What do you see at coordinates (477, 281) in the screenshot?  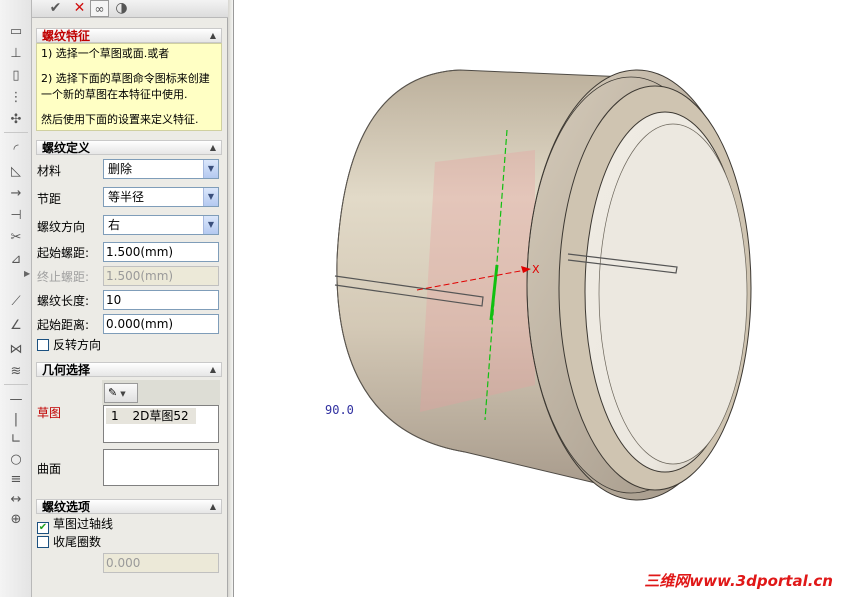 I see `sketch-plane` at bounding box center [477, 281].